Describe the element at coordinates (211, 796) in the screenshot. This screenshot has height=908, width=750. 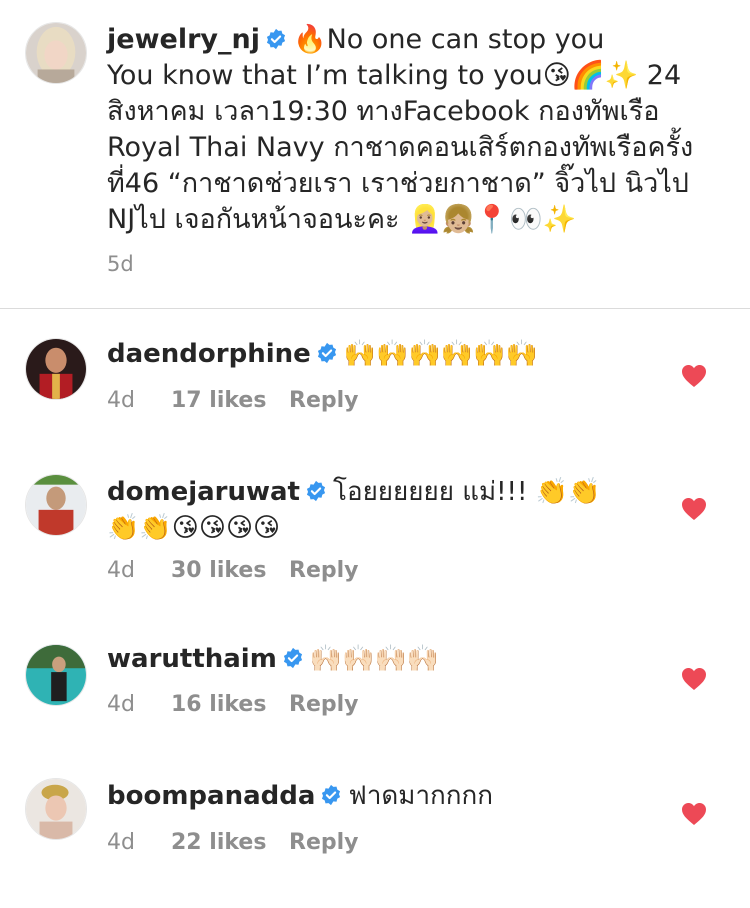
I see `comment-username: boompanadda` at that location.